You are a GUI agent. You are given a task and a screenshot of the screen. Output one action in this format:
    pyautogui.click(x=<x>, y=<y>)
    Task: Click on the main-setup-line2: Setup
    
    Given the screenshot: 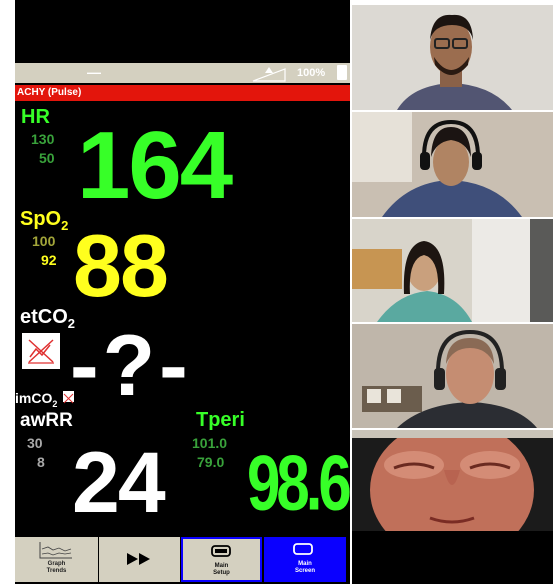 What is the action you would take?
    pyautogui.click(x=221, y=573)
    